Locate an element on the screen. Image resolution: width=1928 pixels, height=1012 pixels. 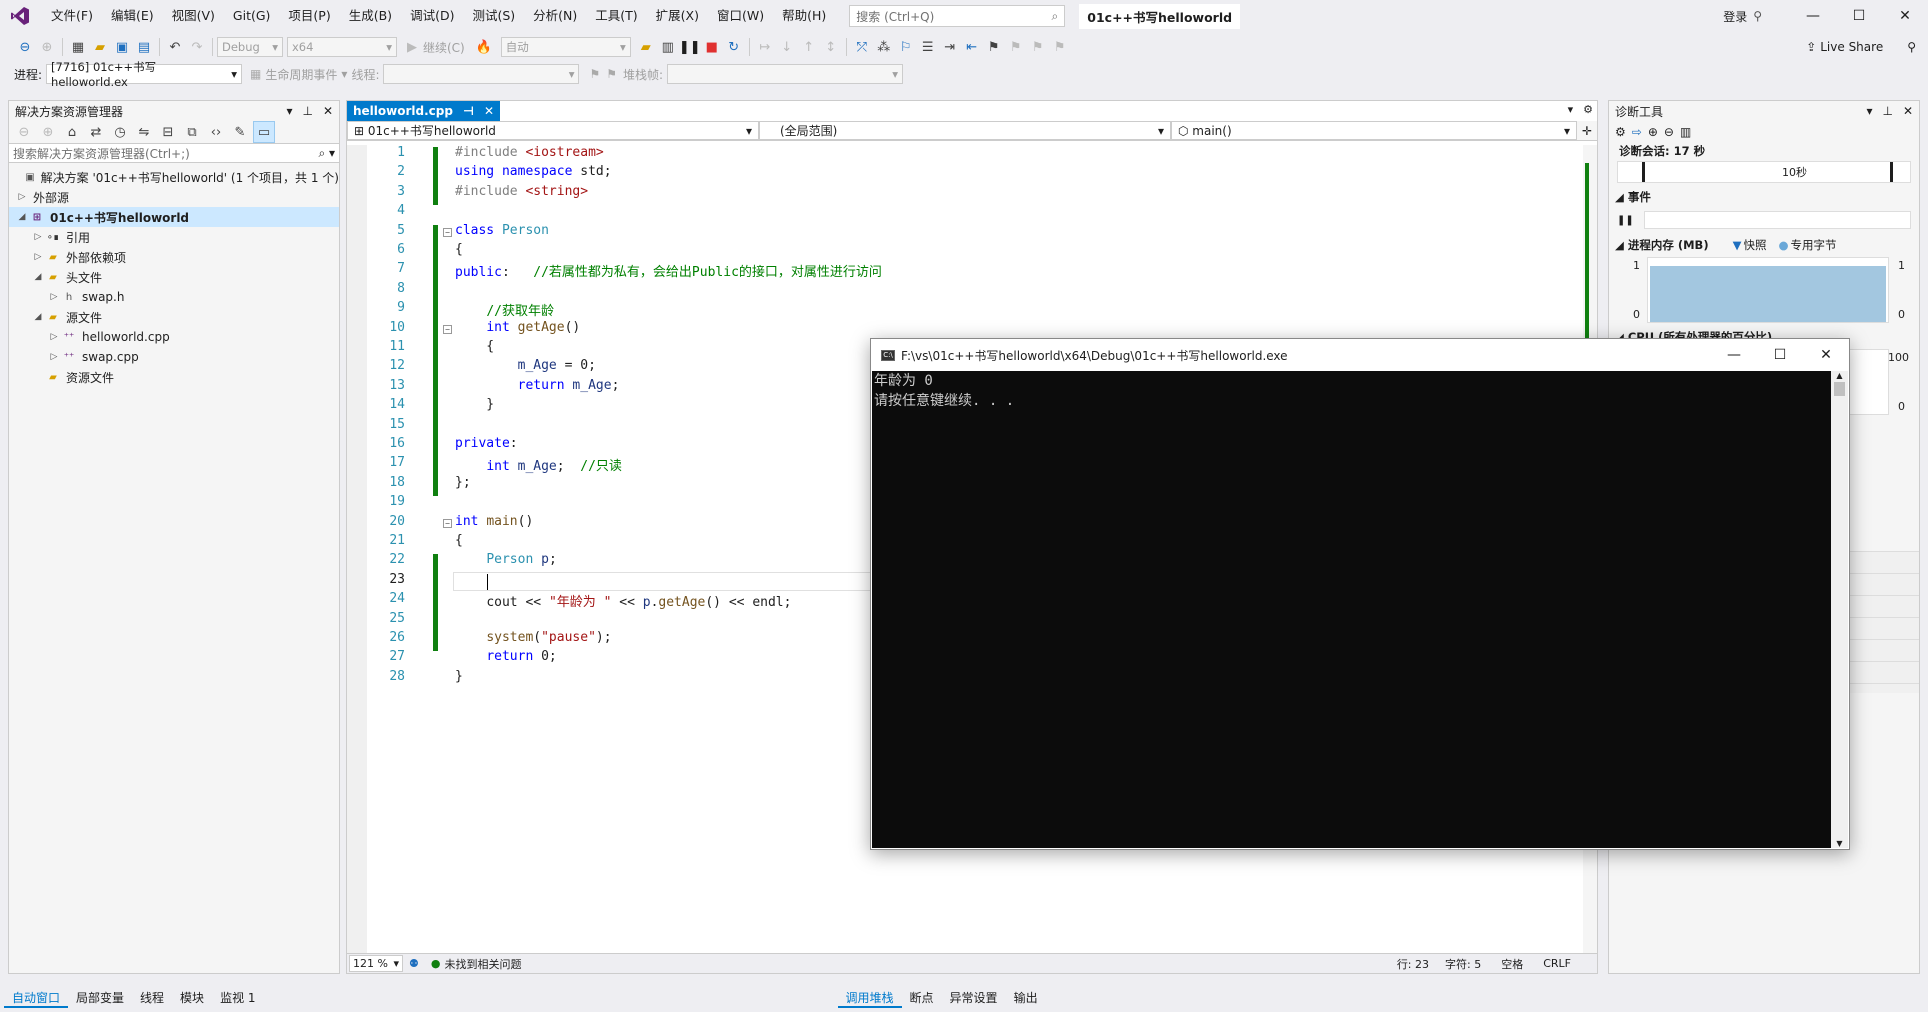
tree-item: ▷ 外部源 is located at coordinates (174, 197).